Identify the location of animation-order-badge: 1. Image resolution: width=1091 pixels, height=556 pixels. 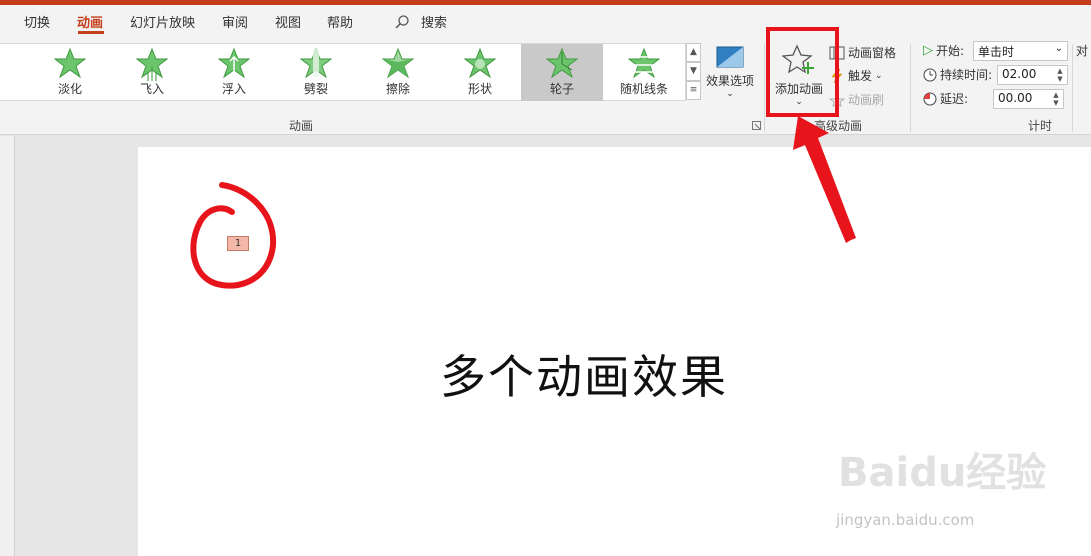
(238, 243).